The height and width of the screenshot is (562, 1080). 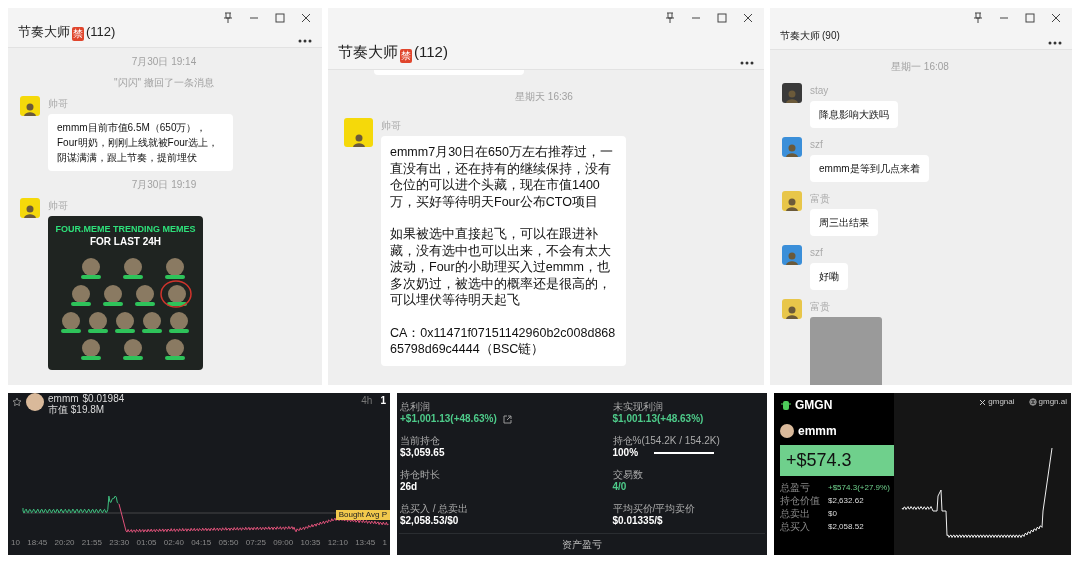 I want to click on pnl-value: $2,058.52, so click(x=846, y=527).